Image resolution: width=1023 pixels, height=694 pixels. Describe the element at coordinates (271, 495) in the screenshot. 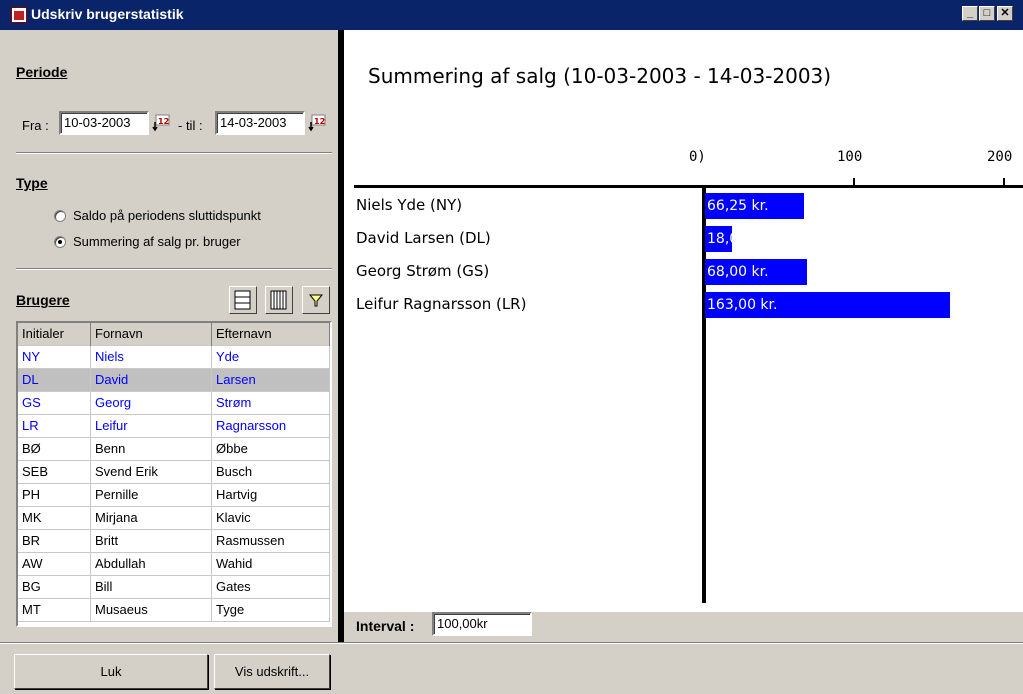

I see `table-cell: Hartvig` at that location.